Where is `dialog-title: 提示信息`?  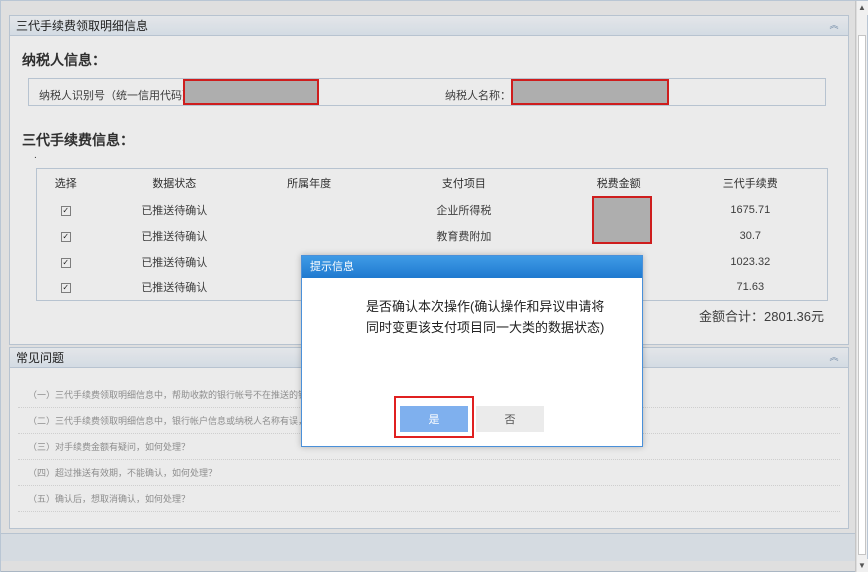 dialog-title: 提示信息 is located at coordinates (472, 267).